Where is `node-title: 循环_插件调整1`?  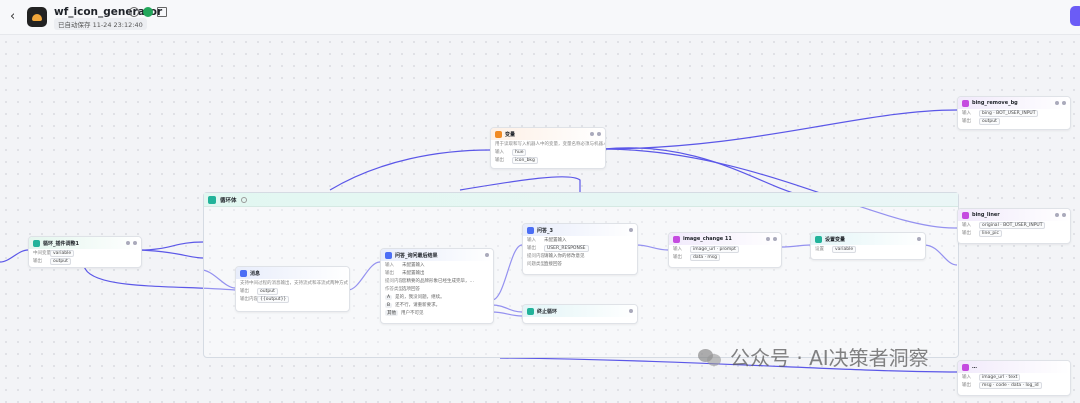
node-title: 循环_插件调整1 is located at coordinates (61, 243).